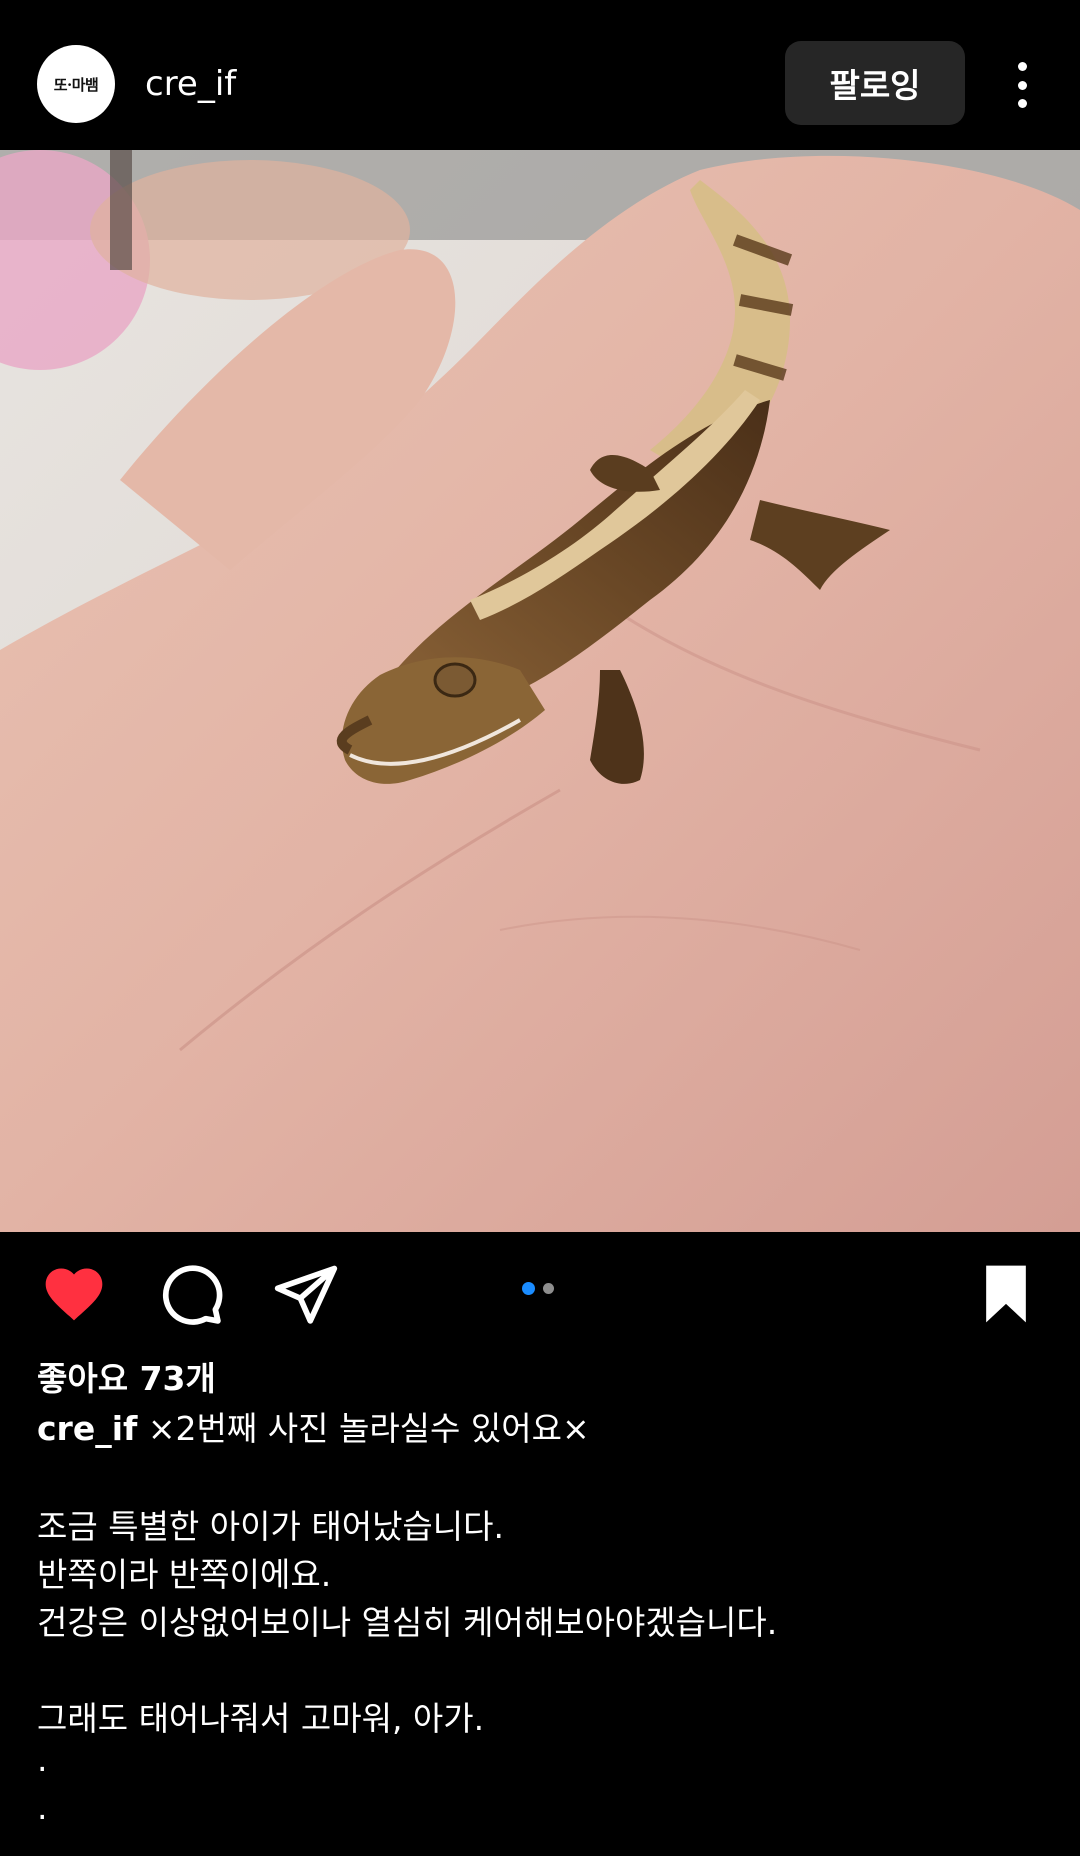 This screenshot has height=1856, width=1080. Describe the element at coordinates (875, 83) in the screenshot. I see `following-button: 팔로잉` at that location.